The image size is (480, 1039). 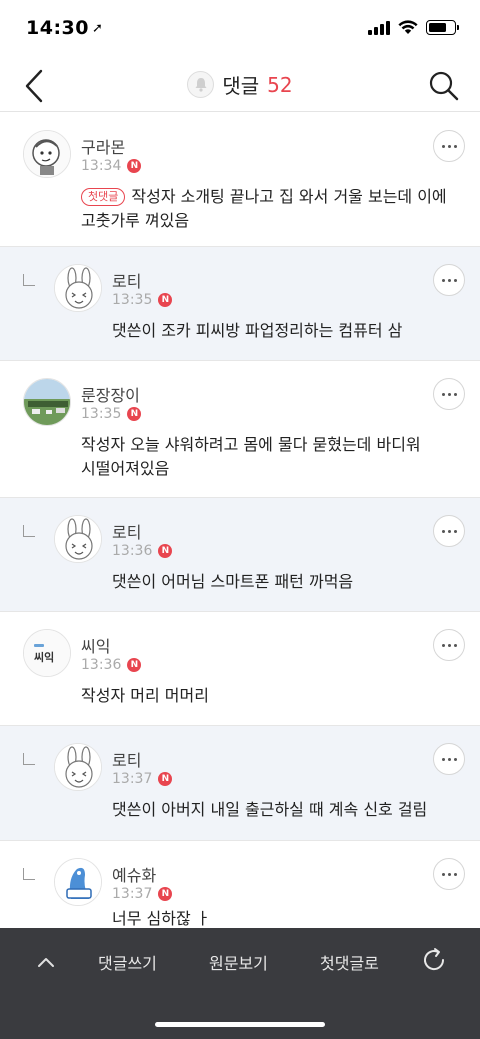 What do you see at coordinates (379, 27) in the screenshot?
I see `cellular-signal-icon` at bounding box center [379, 27].